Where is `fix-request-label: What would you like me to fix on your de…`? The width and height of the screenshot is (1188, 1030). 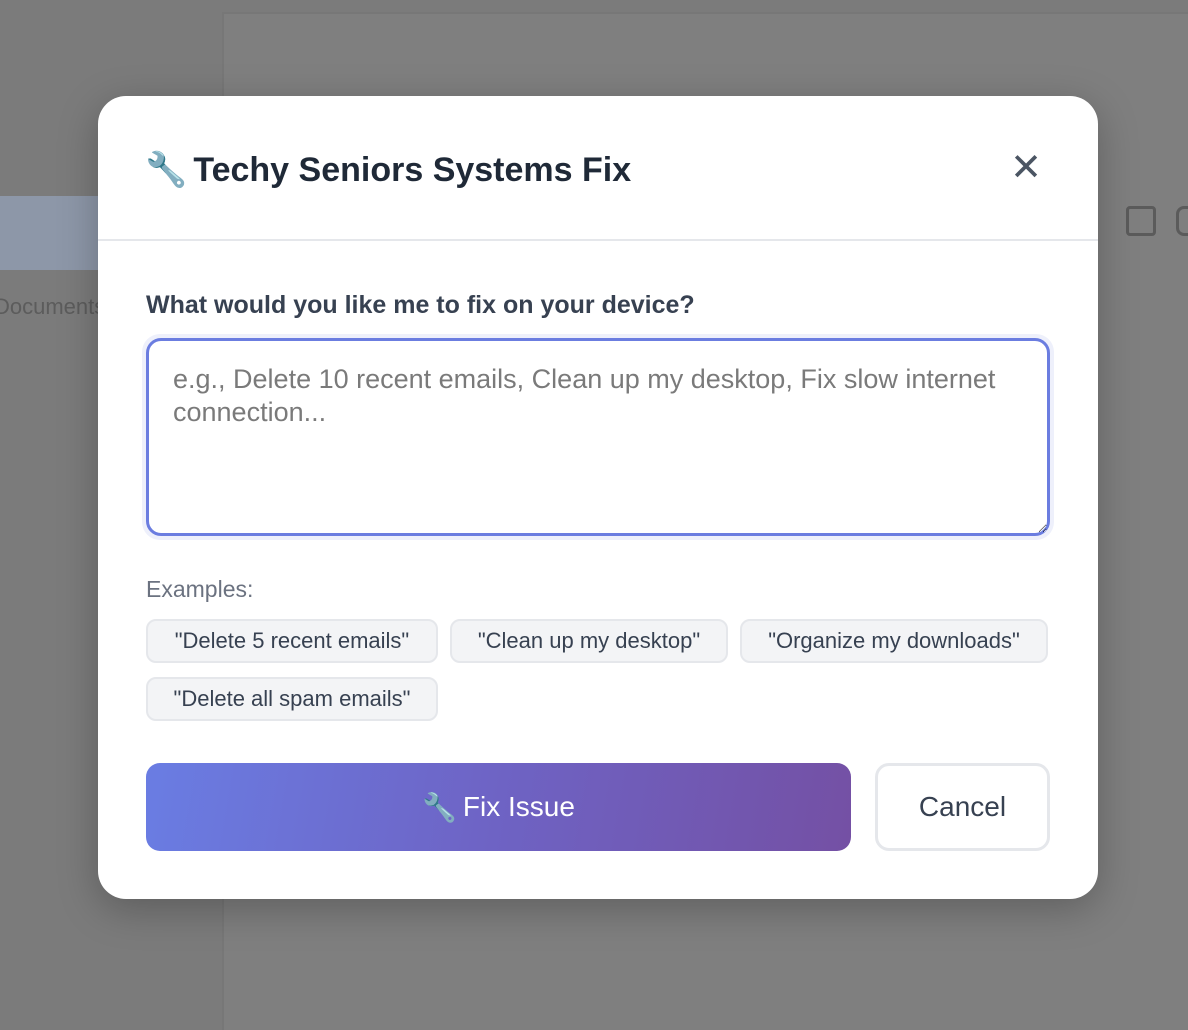
fix-request-label: What would you like me to fix on your de… is located at coordinates (420, 305).